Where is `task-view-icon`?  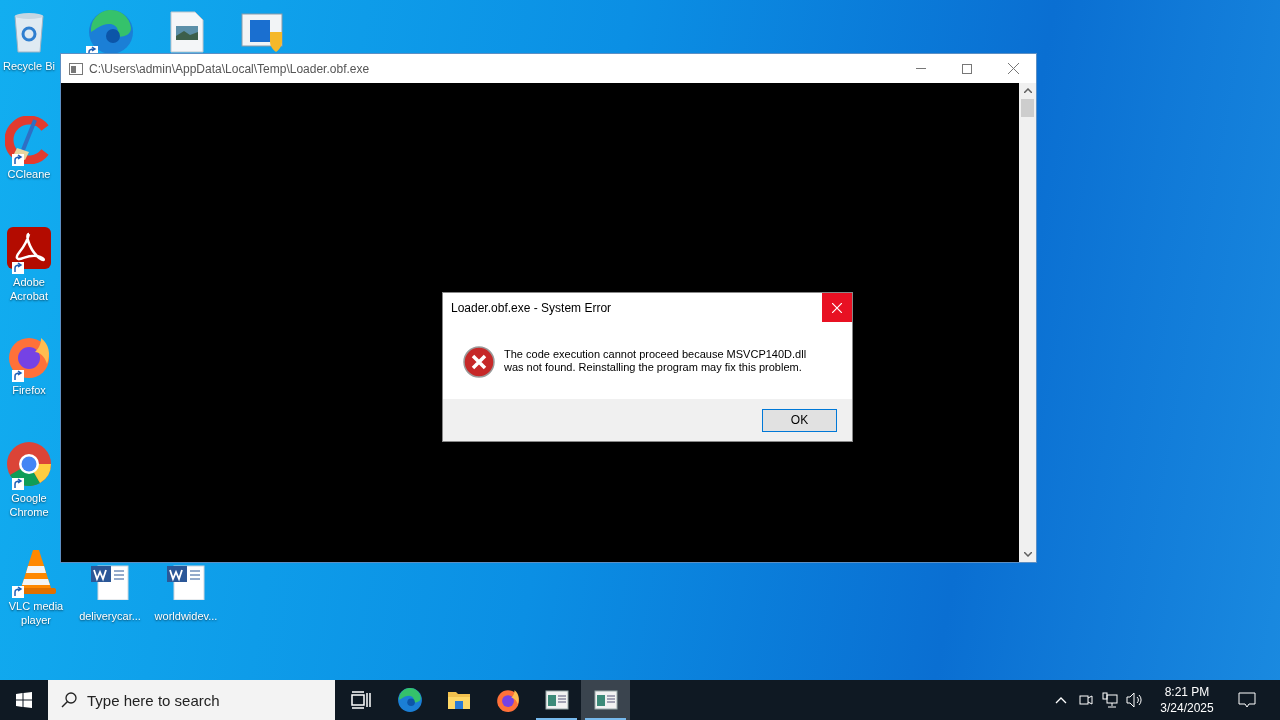 task-view-icon is located at coordinates (360, 700).